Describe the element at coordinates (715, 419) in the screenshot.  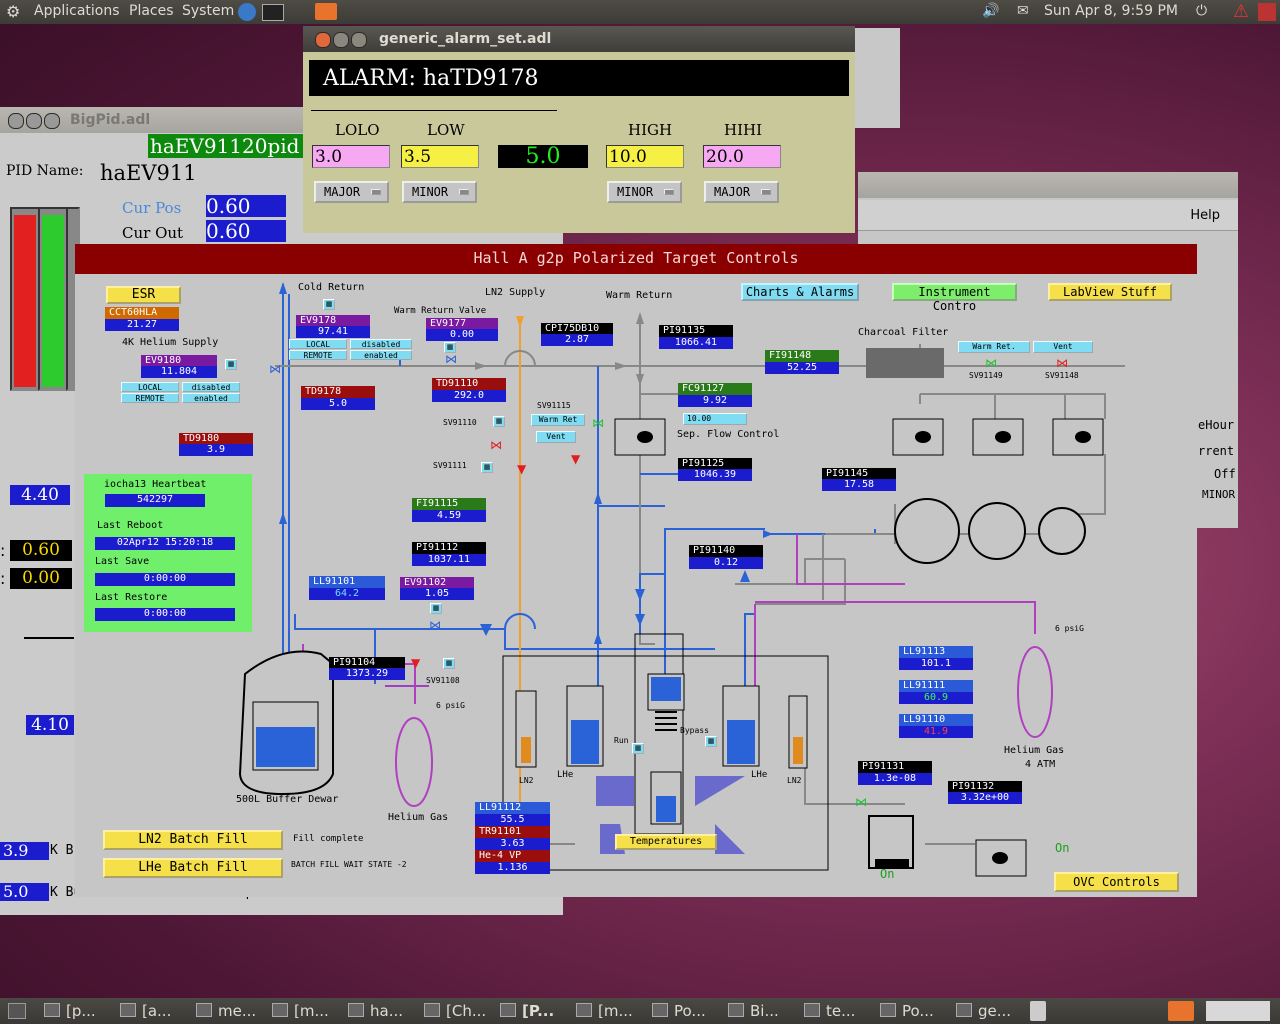
I see `fc91127-setpoint-input: 10.00` at that location.